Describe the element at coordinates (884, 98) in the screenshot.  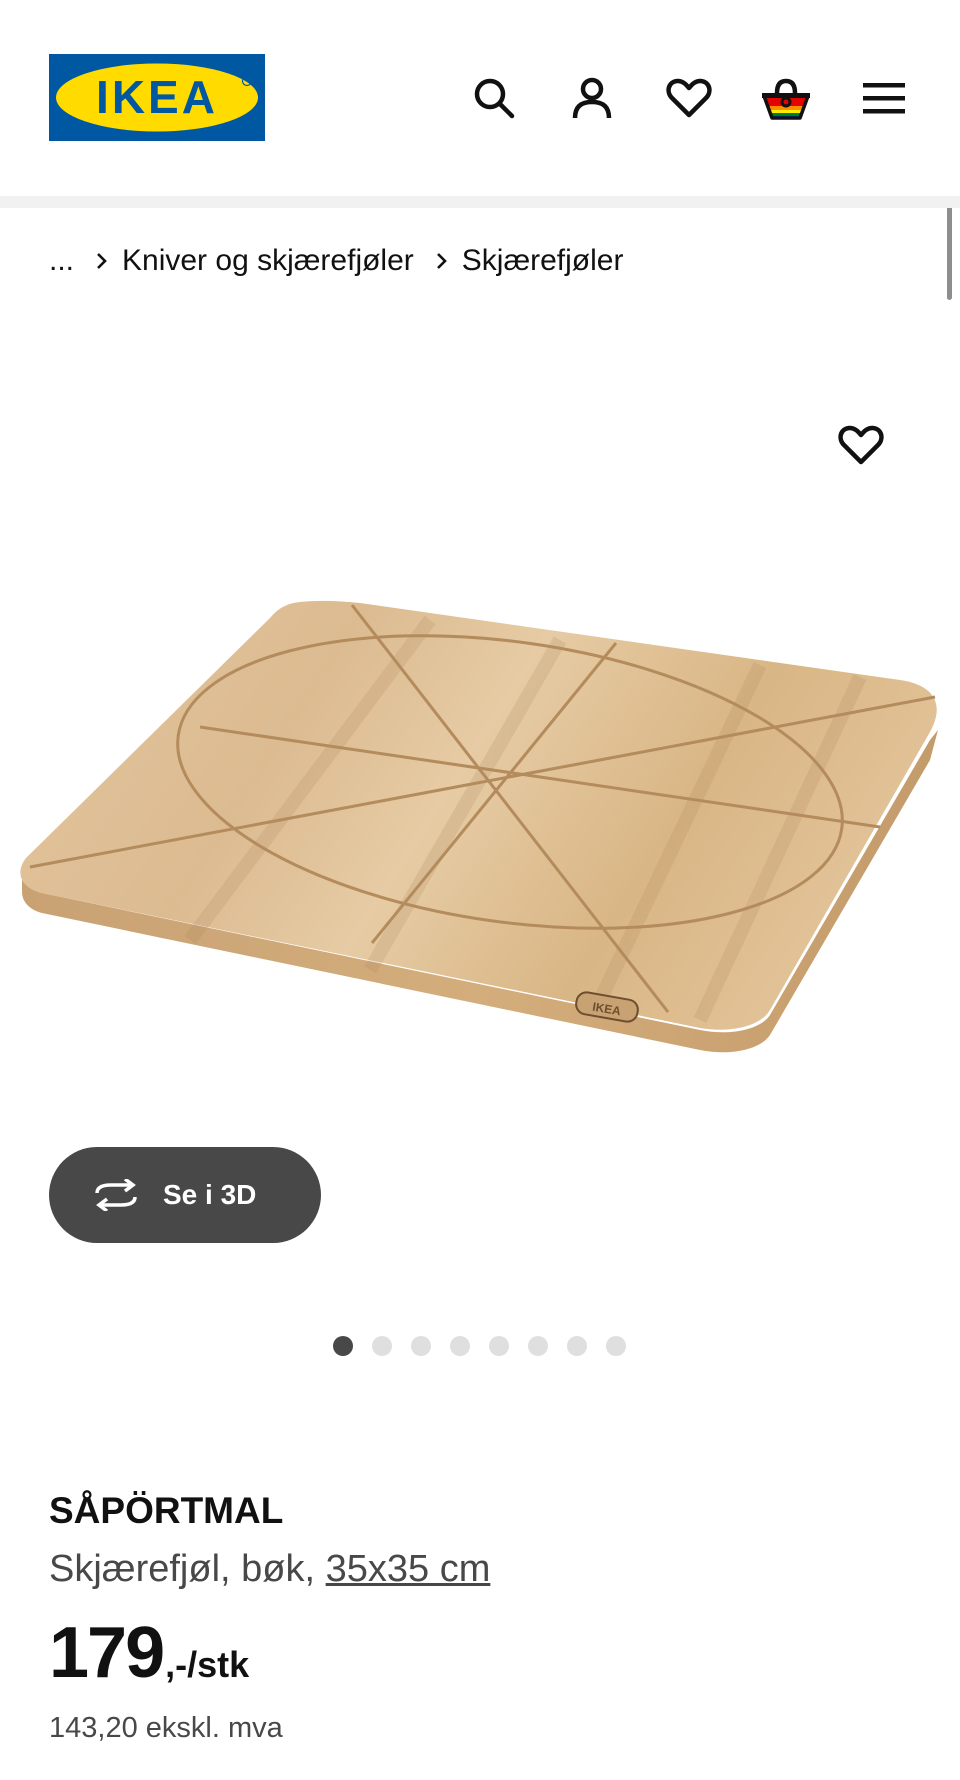
I see `hamburger-menu-icon` at that location.